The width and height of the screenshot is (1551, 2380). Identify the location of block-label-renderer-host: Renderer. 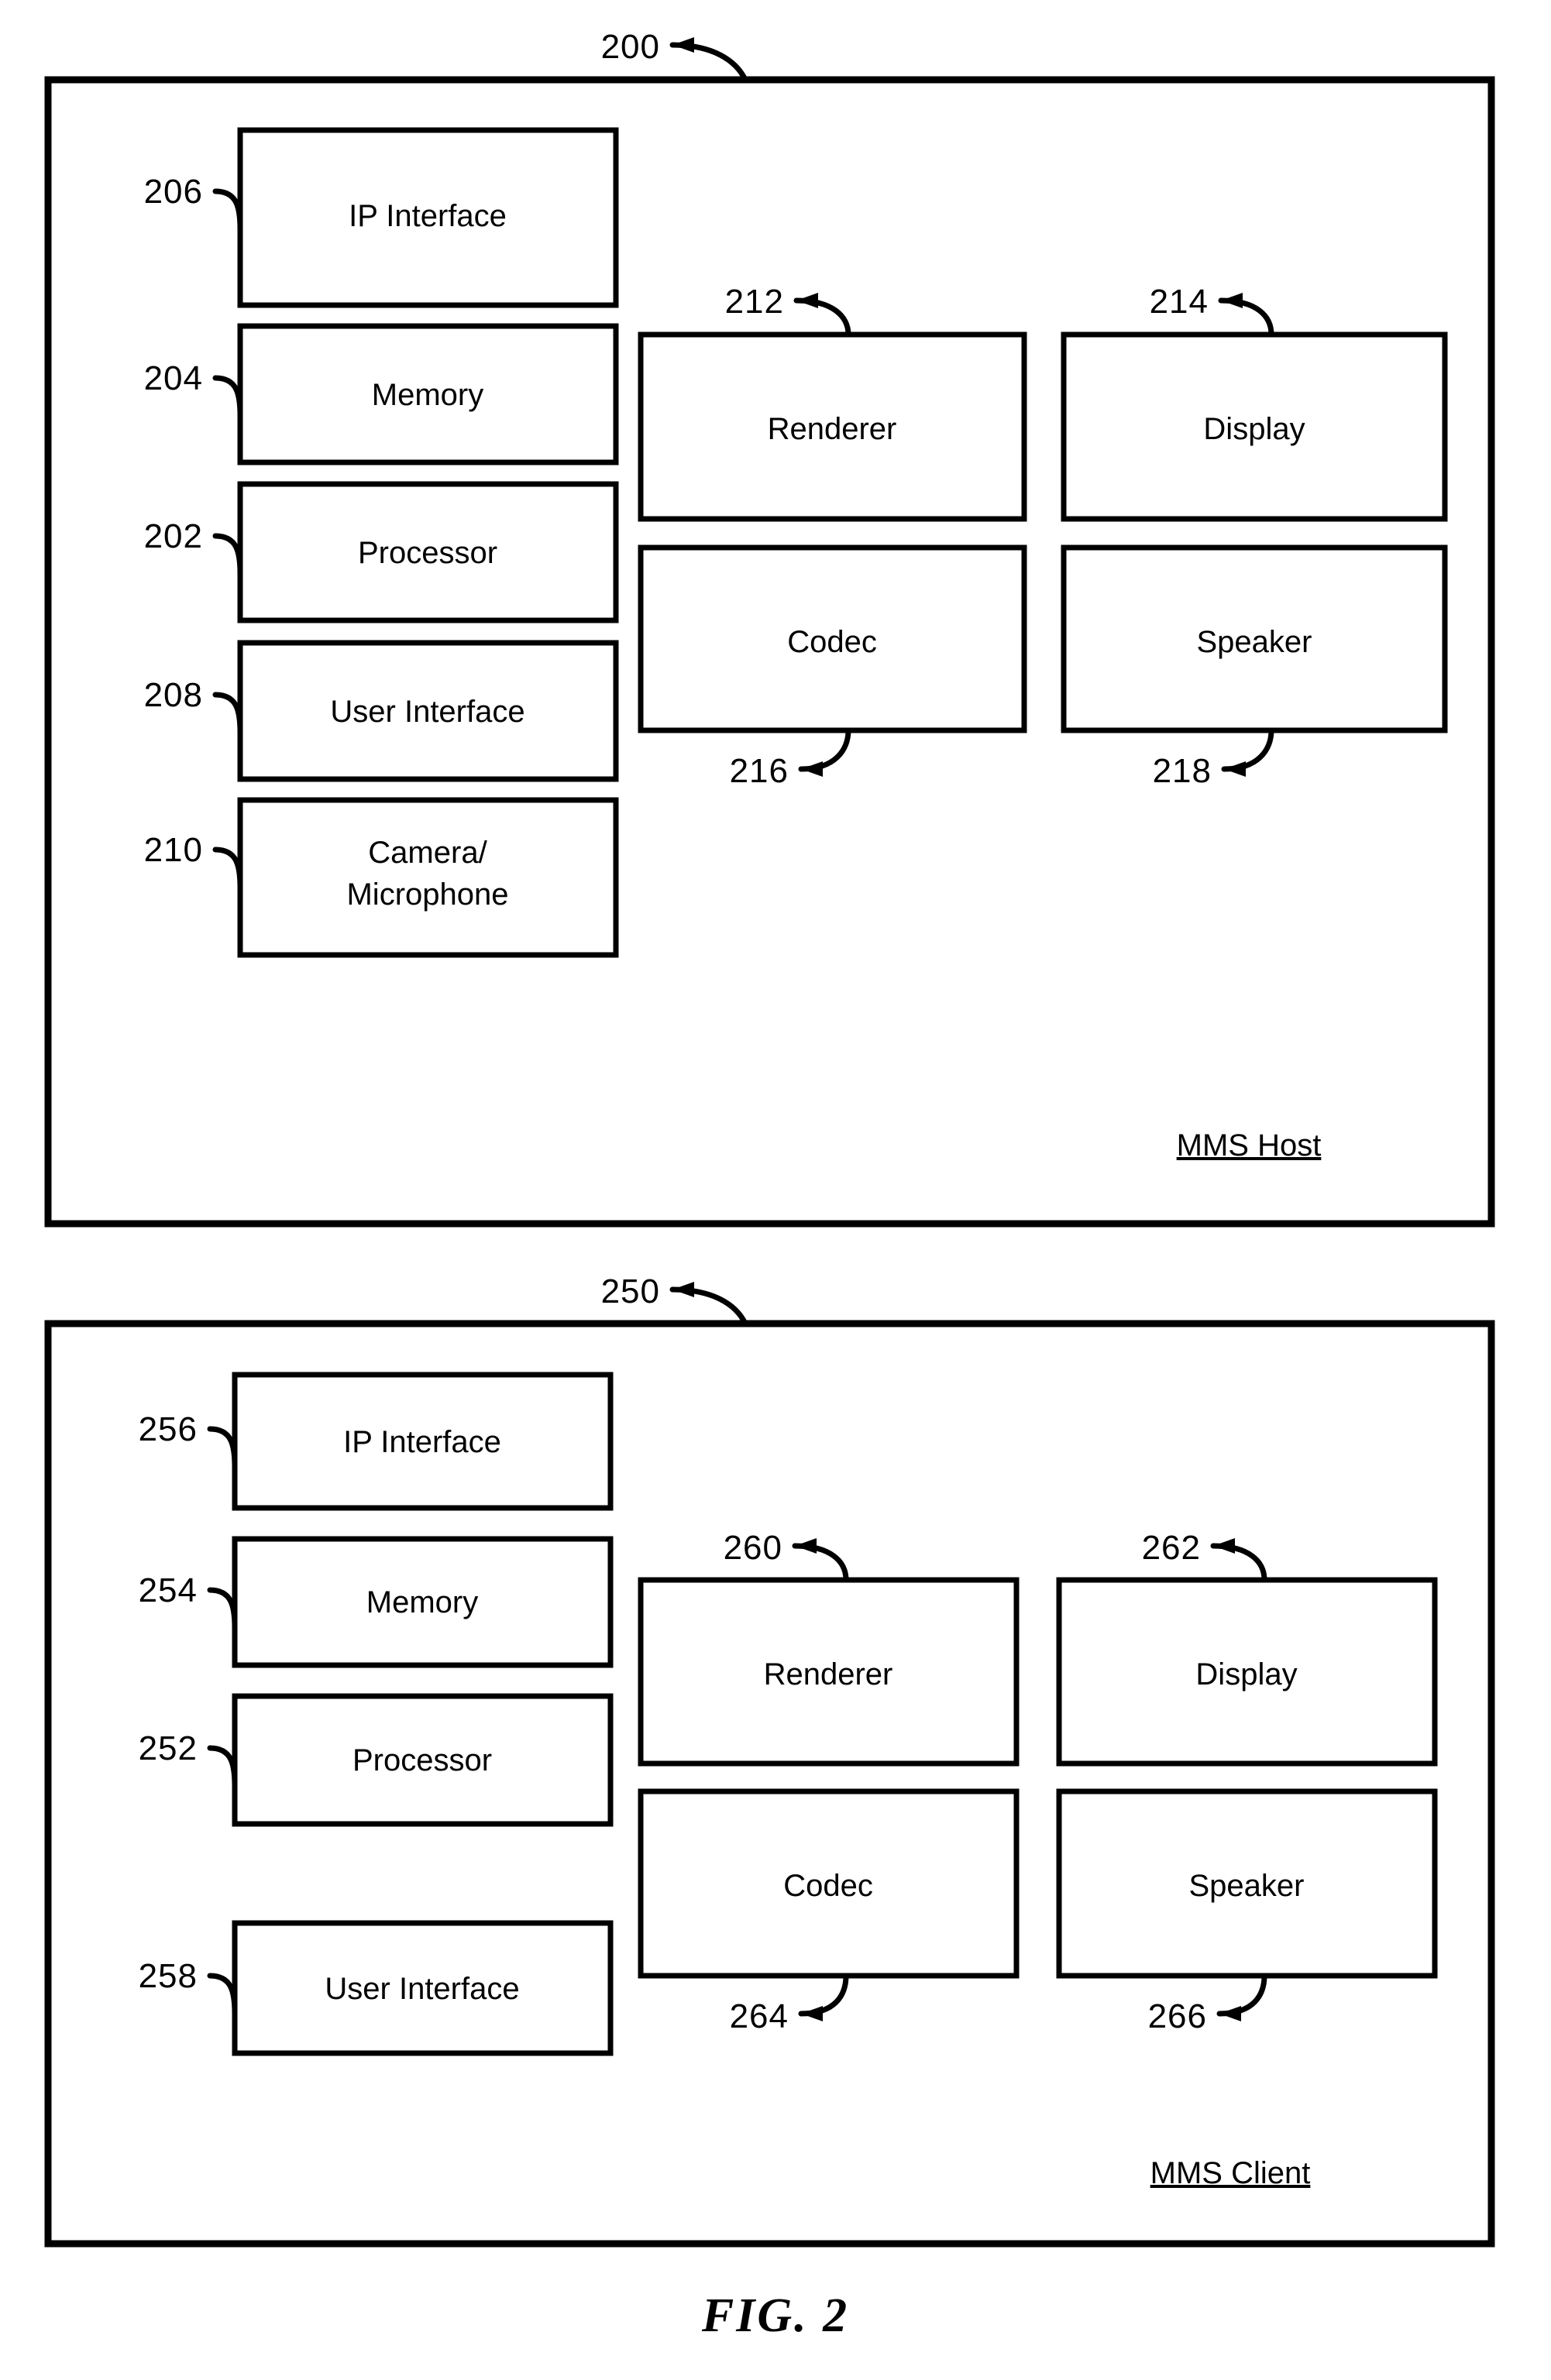
(833, 429).